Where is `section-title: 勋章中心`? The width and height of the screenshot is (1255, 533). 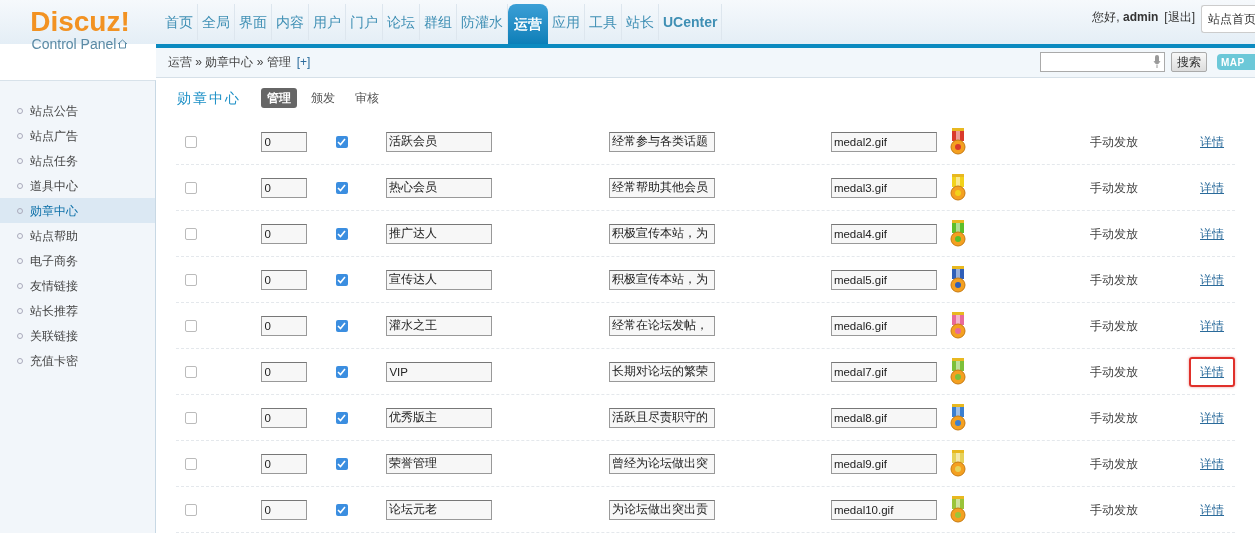
section-title: 勋章中心 is located at coordinates (209, 98).